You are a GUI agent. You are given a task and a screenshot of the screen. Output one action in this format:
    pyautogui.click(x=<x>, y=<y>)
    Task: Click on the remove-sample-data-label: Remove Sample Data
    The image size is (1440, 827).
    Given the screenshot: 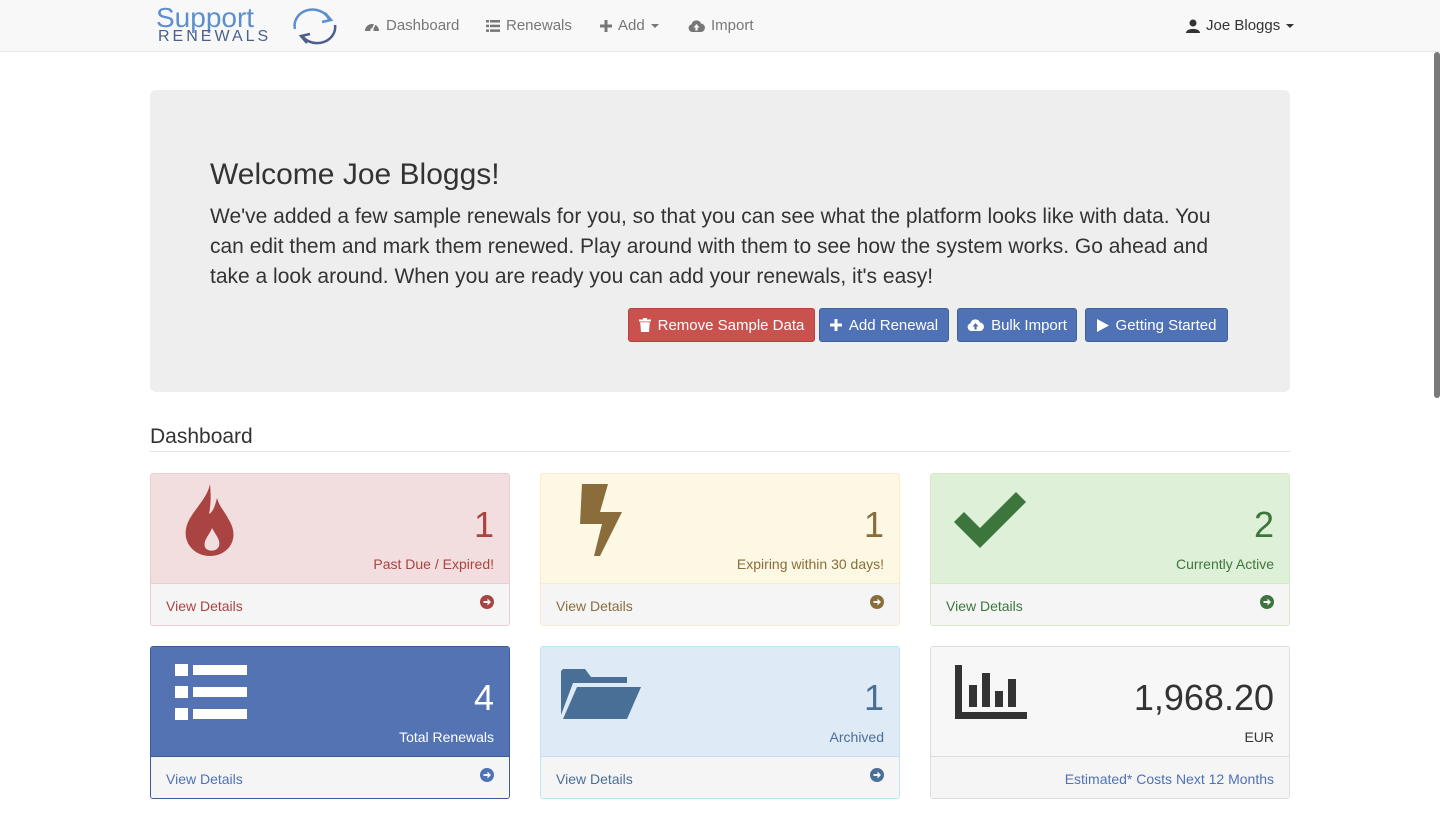 What is the action you would take?
    pyautogui.click(x=731, y=325)
    